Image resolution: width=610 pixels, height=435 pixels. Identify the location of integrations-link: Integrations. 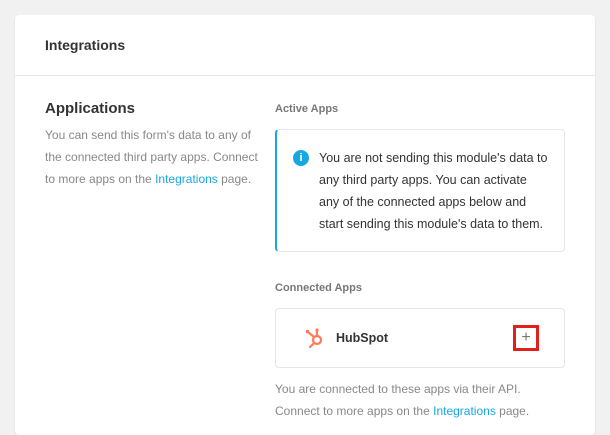
(186, 179).